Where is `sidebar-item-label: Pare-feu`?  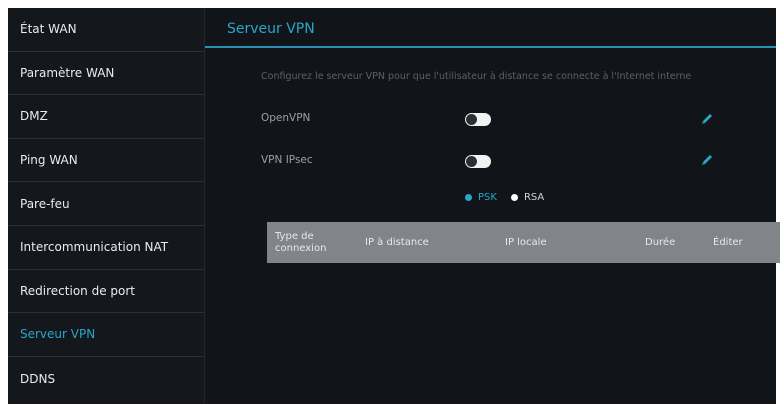 sidebar-item-label: Pare-feu is located at coordinates (45, 203).